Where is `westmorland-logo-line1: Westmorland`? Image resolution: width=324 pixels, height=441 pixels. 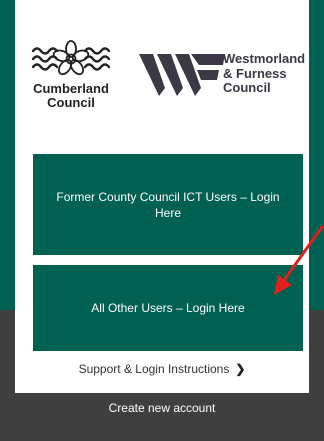 westmorland-logo-line1: Westmorland is located at coordinates (264, 58).